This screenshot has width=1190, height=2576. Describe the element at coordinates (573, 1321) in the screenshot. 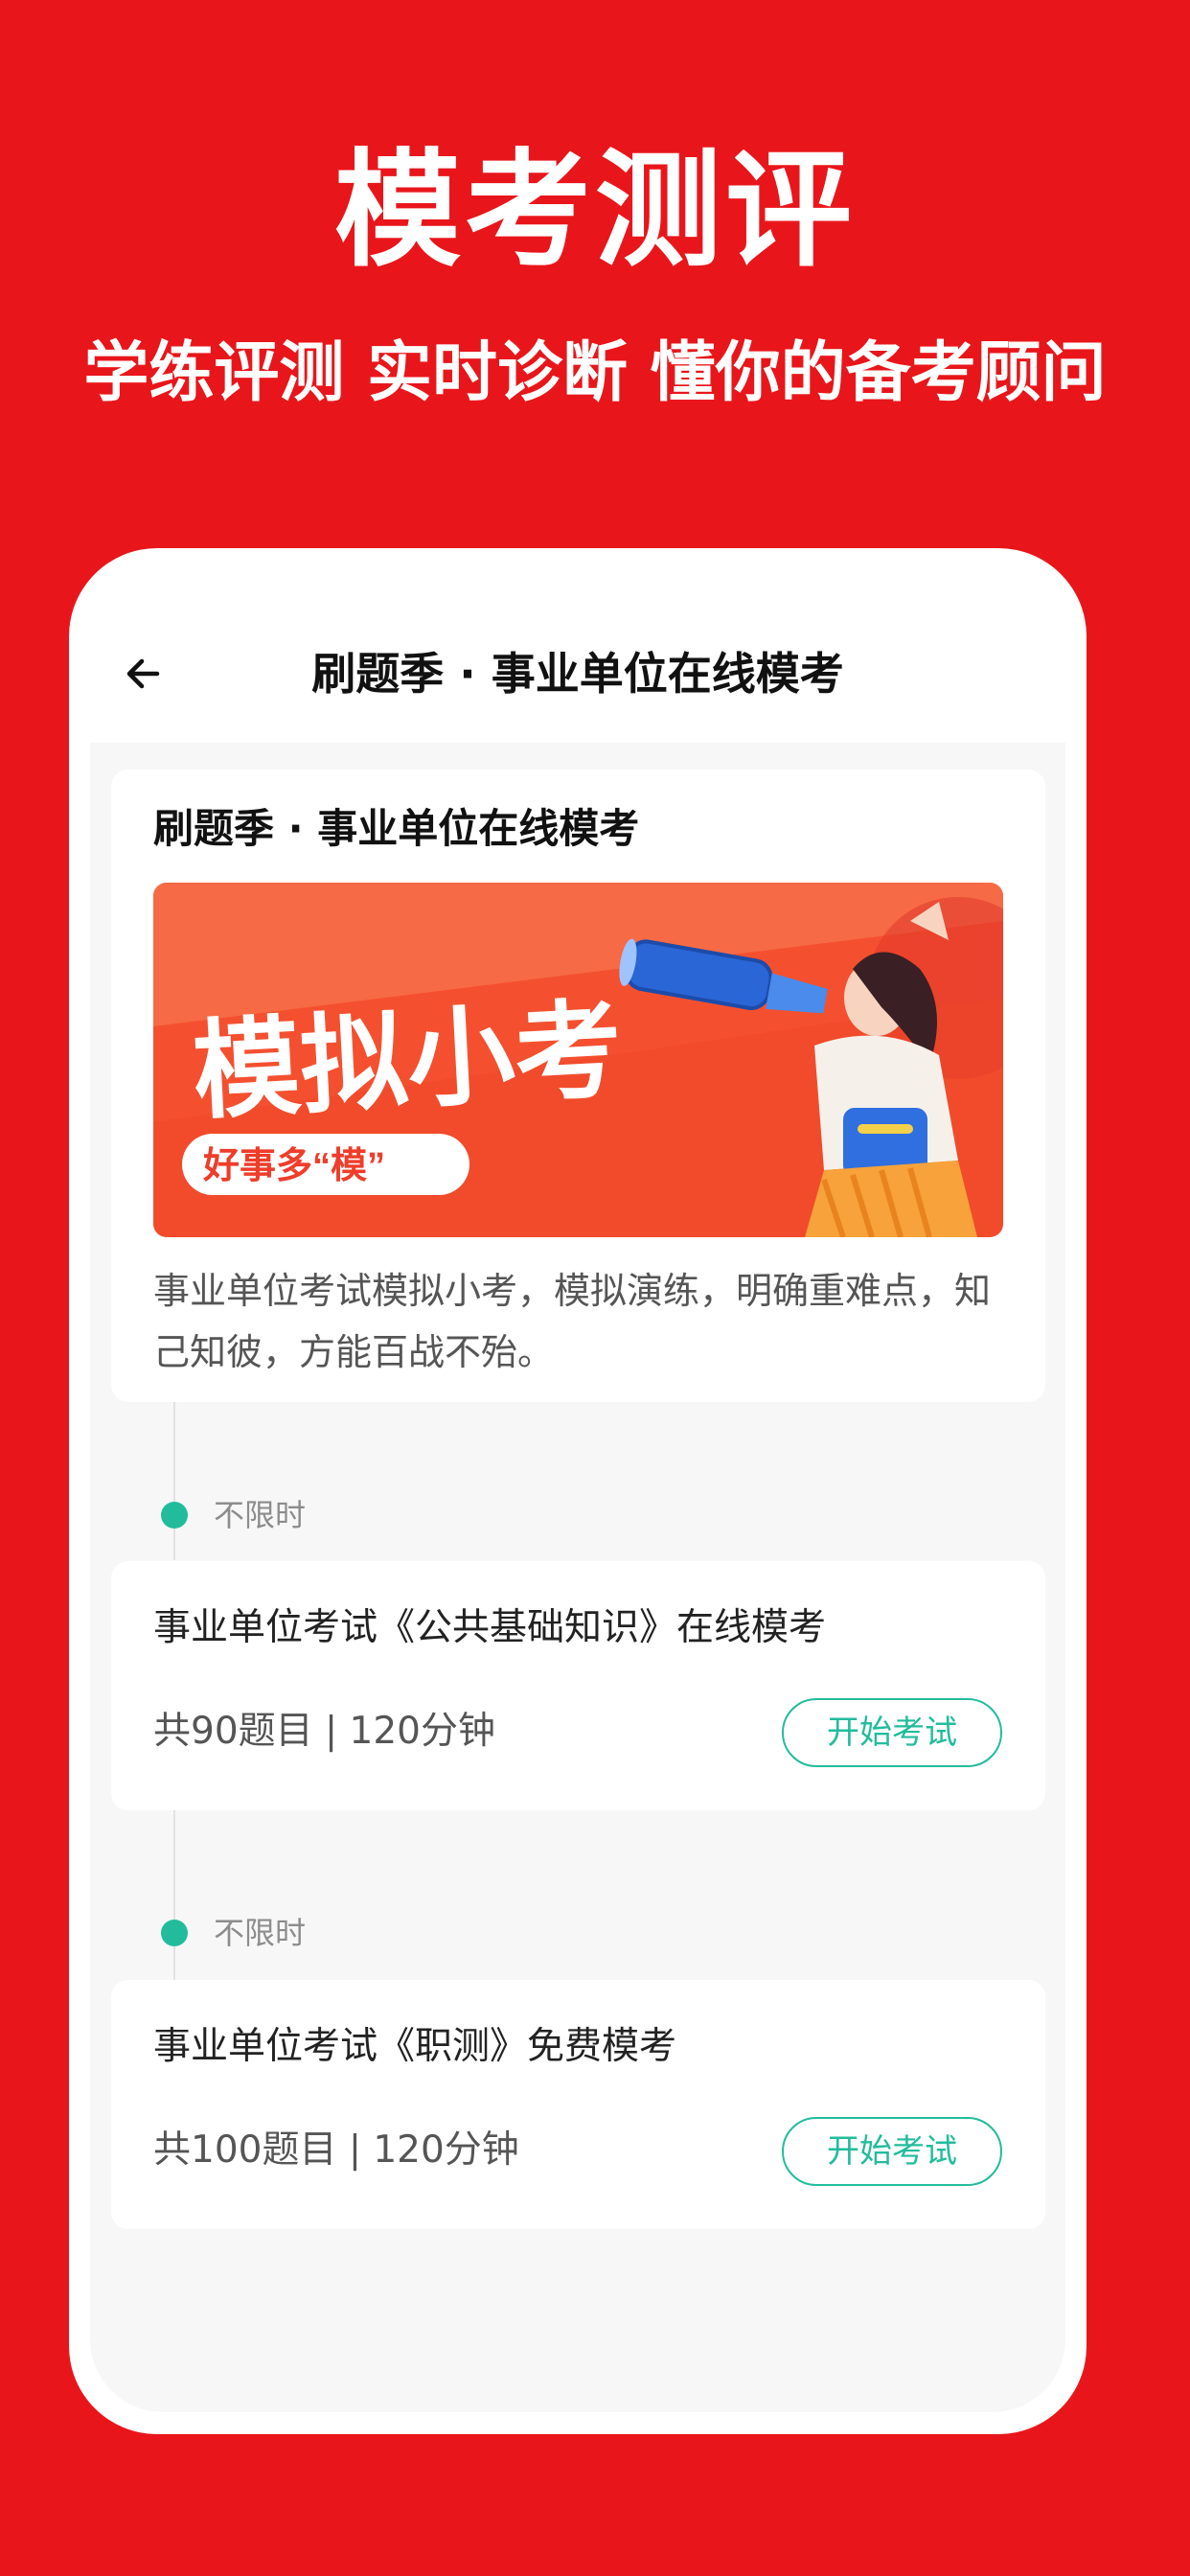

I see `intro-card-description: 事业单位考试模拟小考，模拟演练，明确重难点，知己知彼，方能百战不殆。` at that location.